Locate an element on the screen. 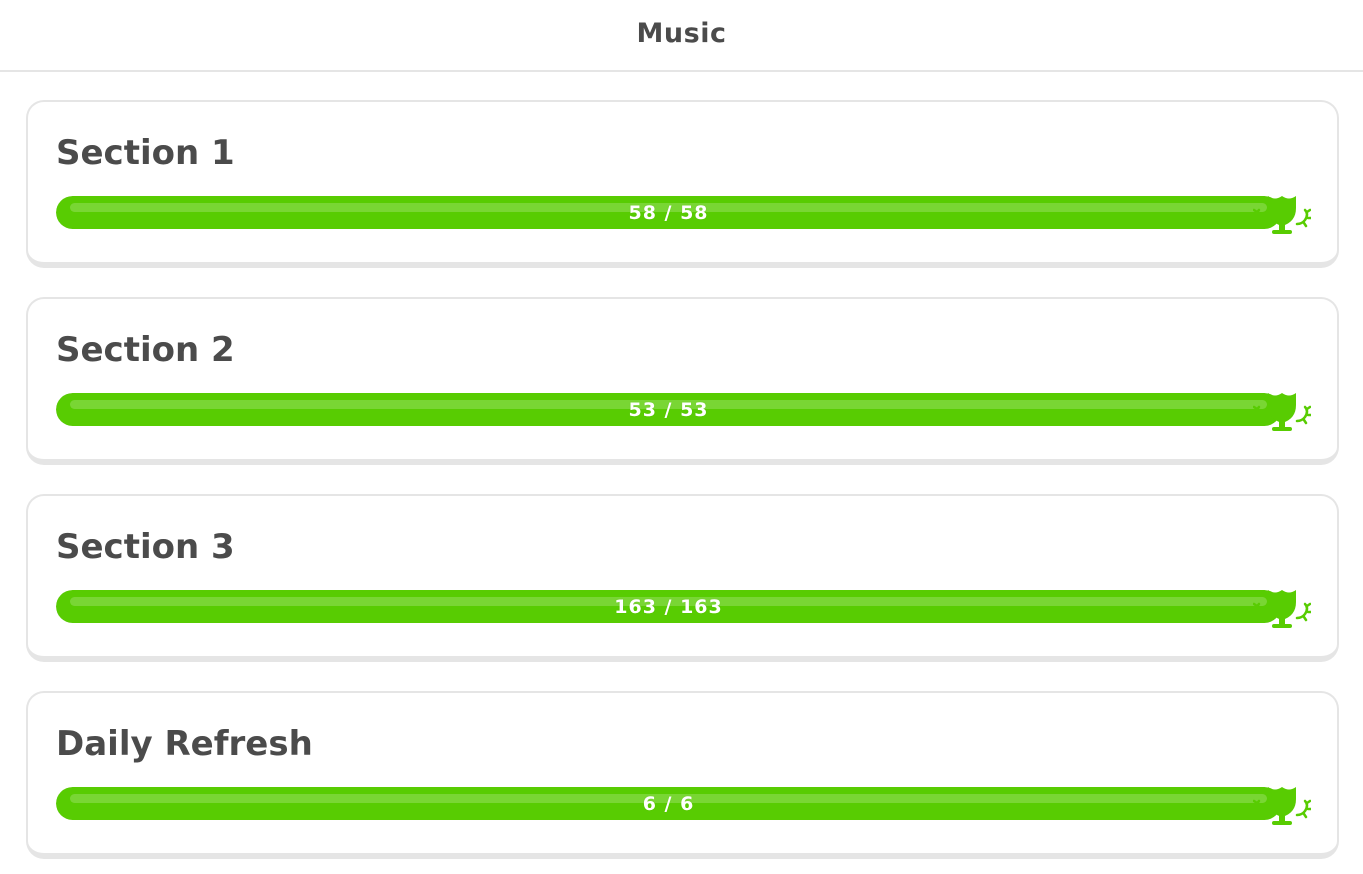 This screenshot has width=1363, height=874. progress-bar: 163 / 163 is located at coordinates (668, 606).